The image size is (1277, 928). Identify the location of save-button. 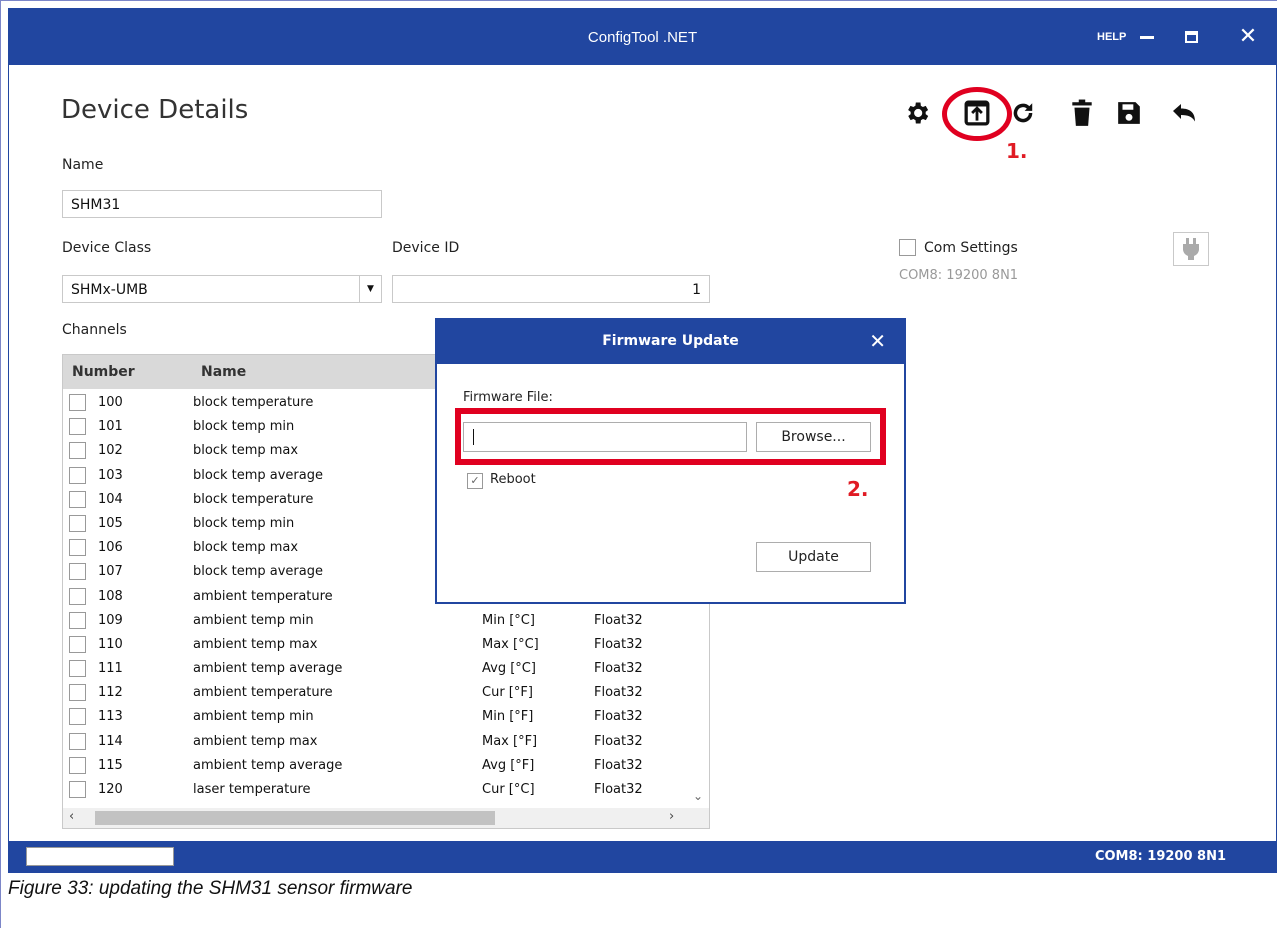
(1129, 113).